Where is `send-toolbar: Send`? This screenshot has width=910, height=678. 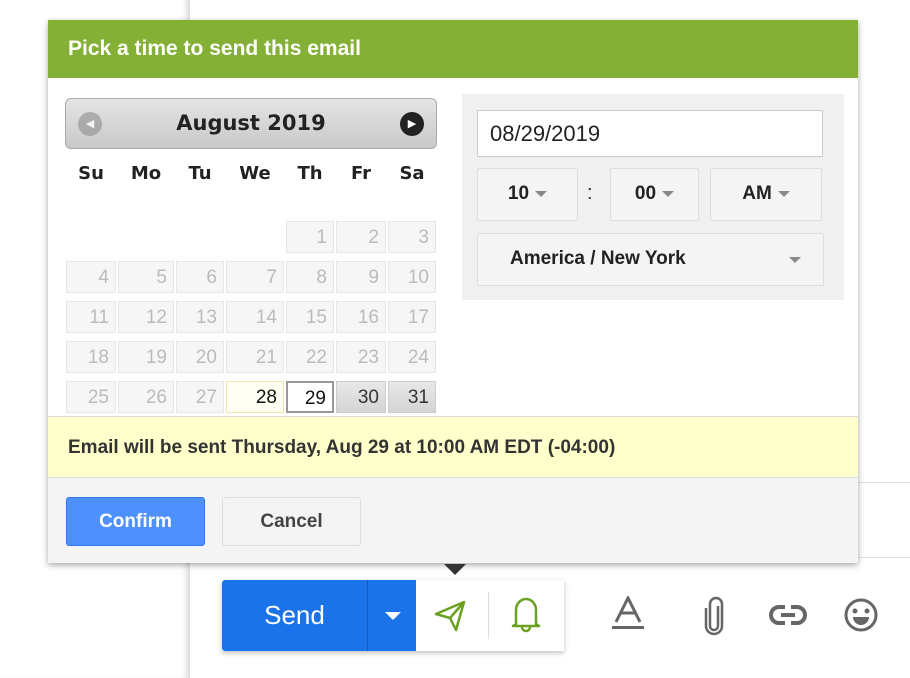 send-toolbar: Send is located at coordinates (393, 615).